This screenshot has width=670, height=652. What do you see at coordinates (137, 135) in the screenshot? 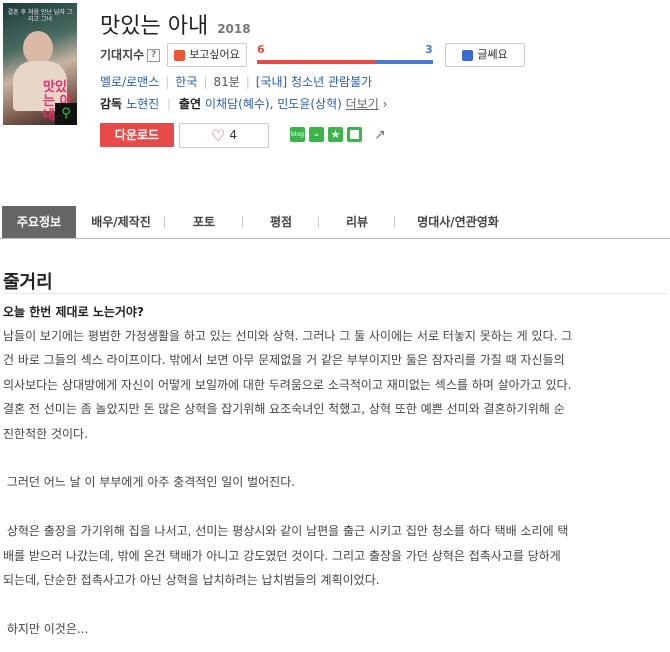
I see `download-button: 다운로드` at bounding box center [137, 135].